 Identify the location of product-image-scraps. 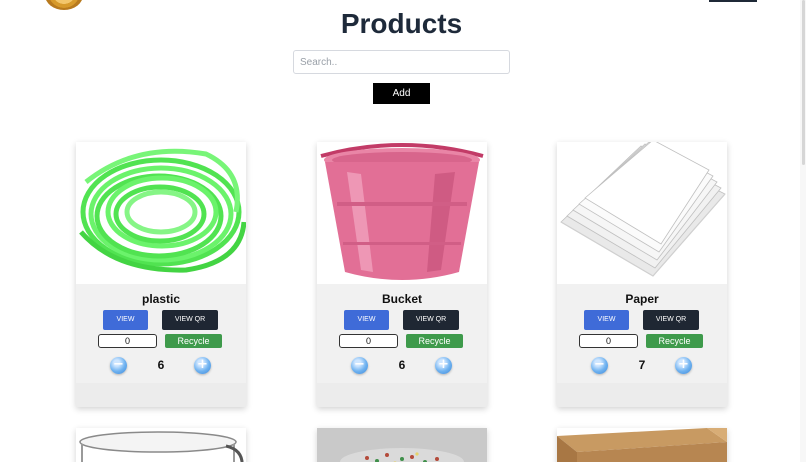
(402, 445).